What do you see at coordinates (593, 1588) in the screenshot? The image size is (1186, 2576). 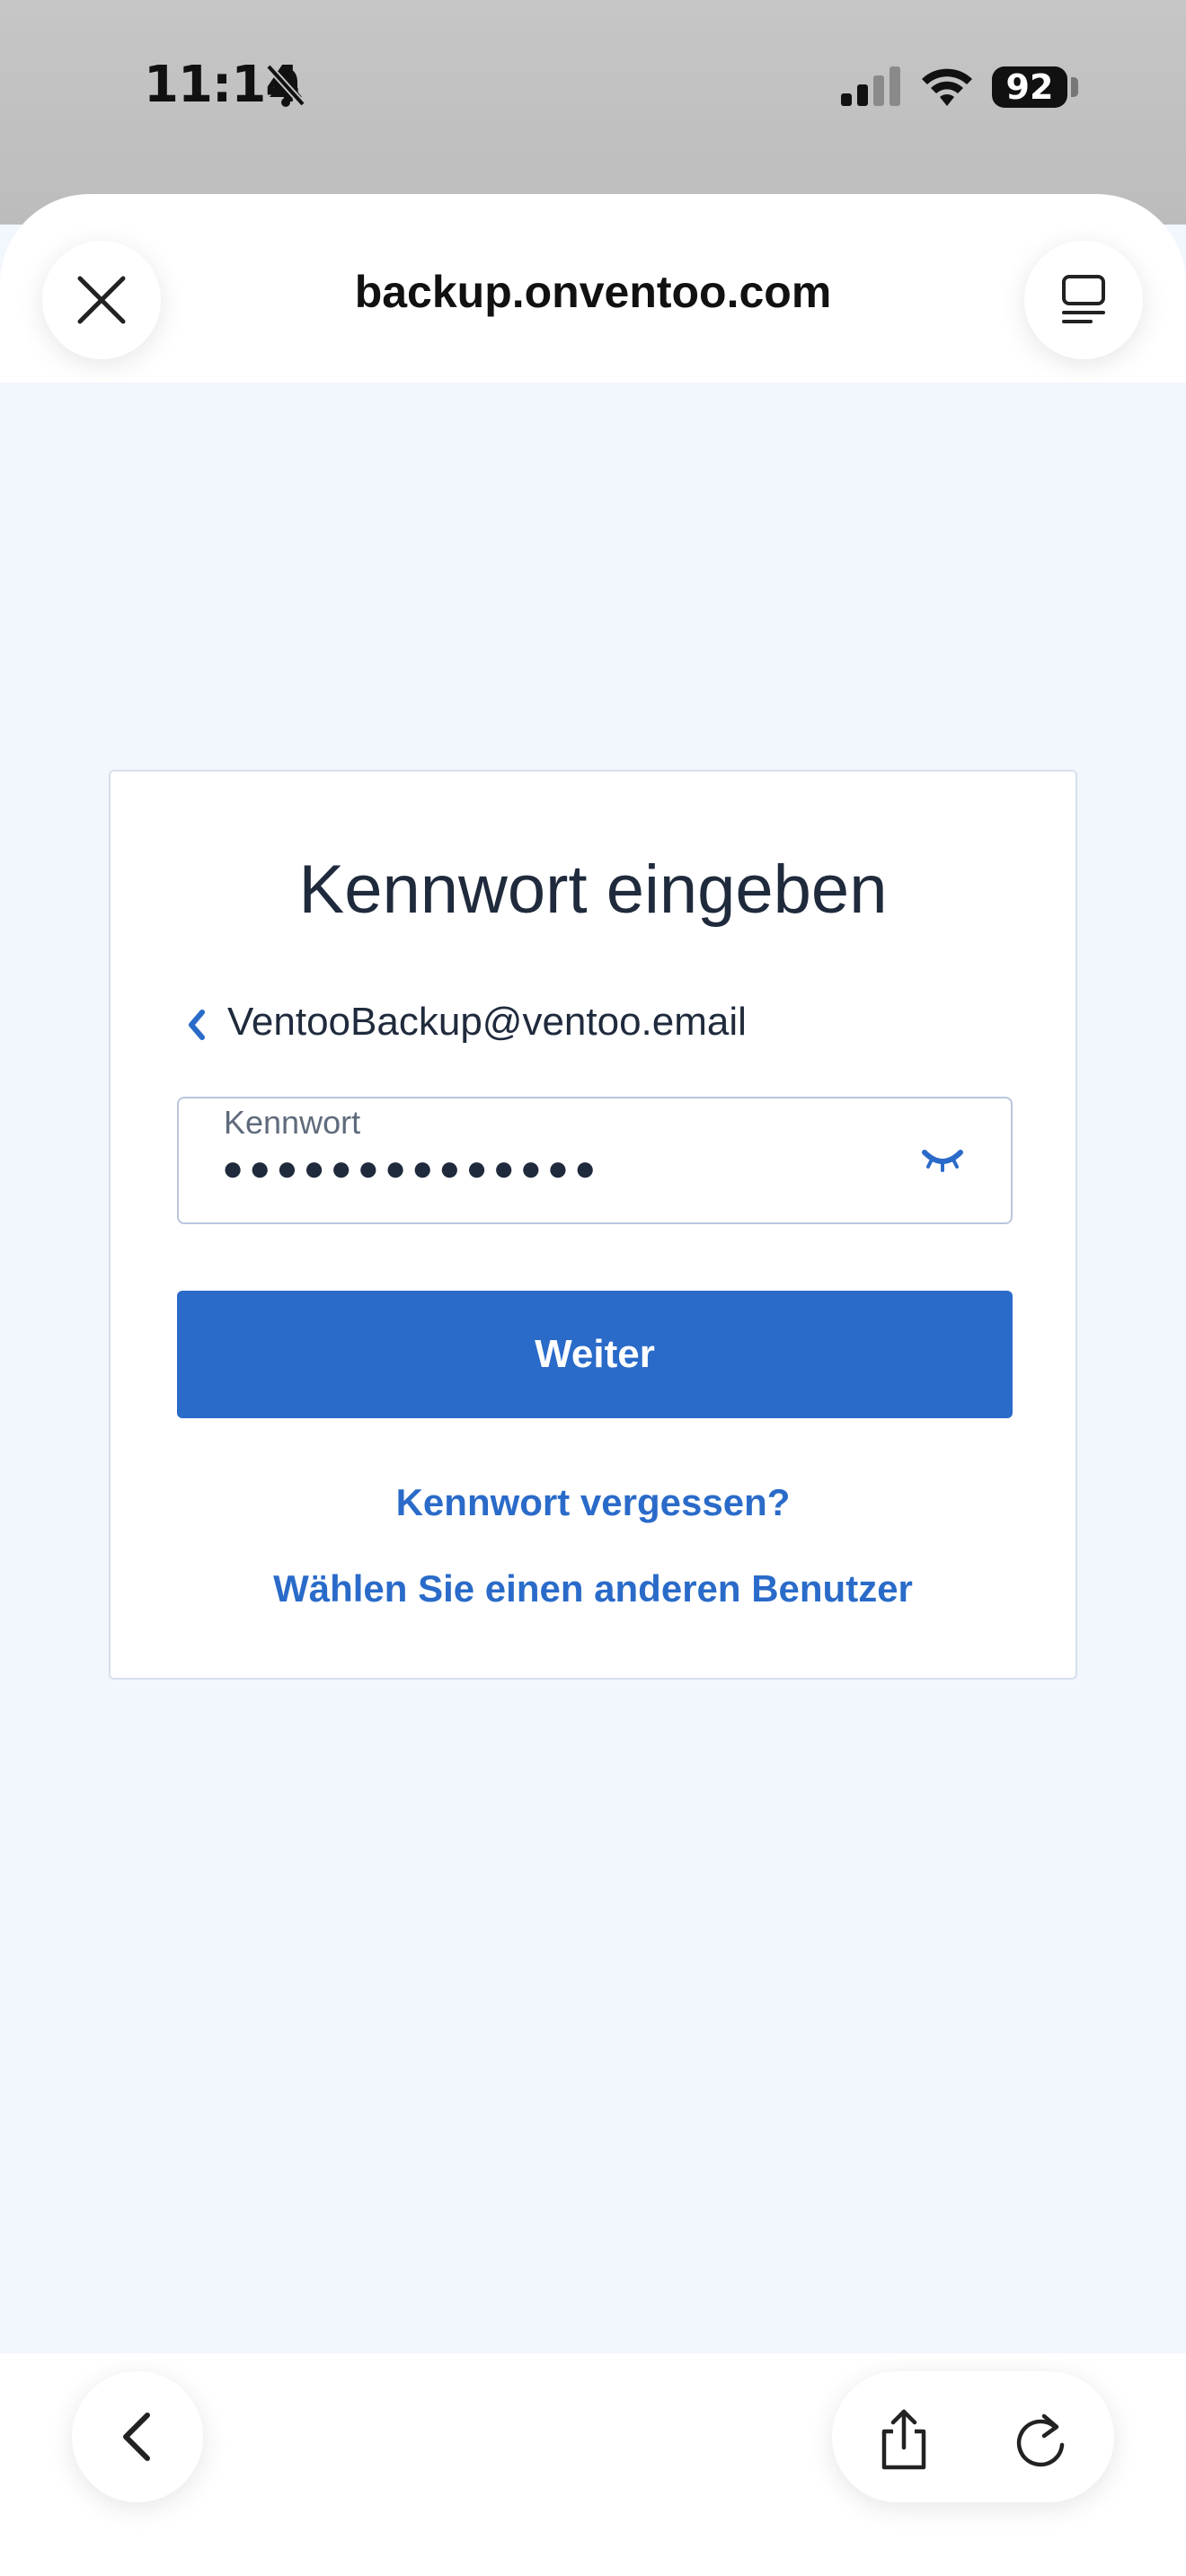 I see `other-user-link: Wählen Sie einen anderen Benutzer` at bounding box center [593, 1588].